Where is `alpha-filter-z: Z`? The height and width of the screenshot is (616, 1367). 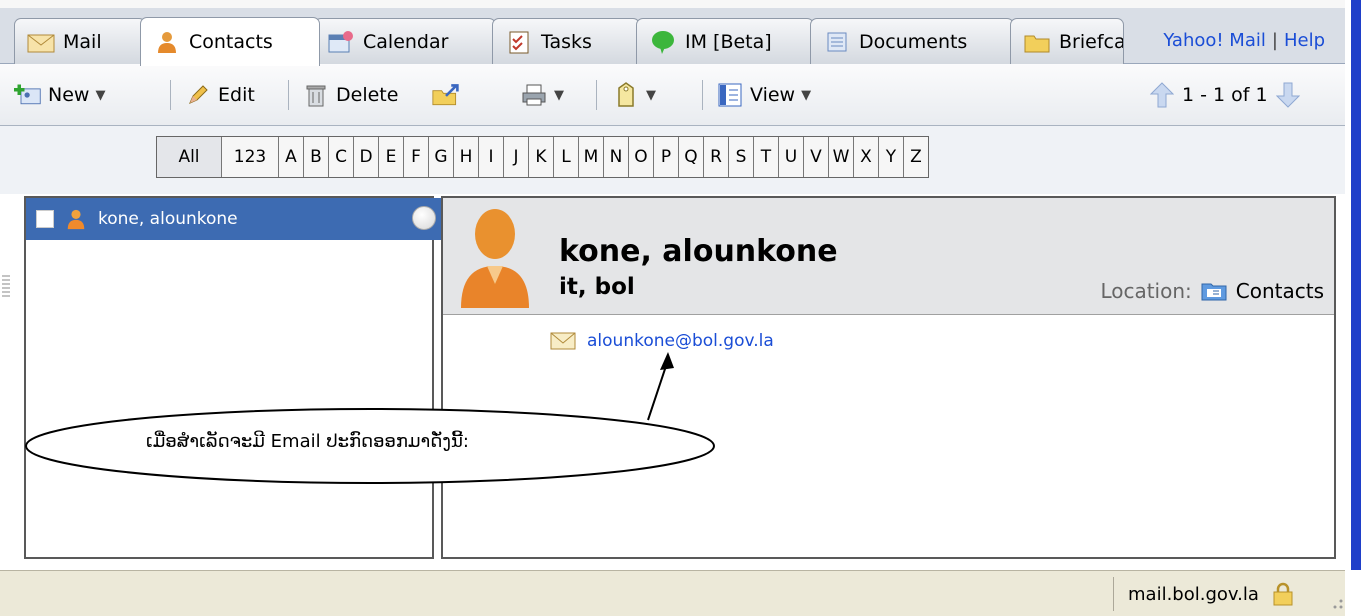 alpha-filter-z: Z is located at coordinates (916, 157).